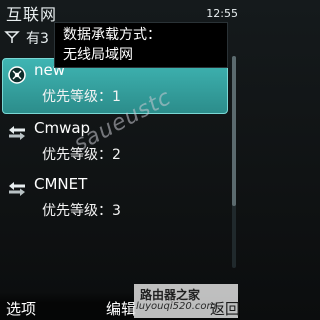 The image size is (320, 320). Describe the element at coordinates (81, 211) in the screenshot. I see `connection-priority: 优先等级：3` at that location.